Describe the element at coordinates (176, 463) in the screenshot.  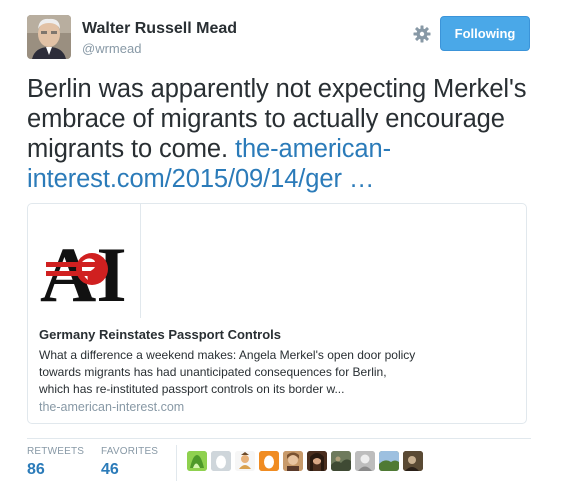
I see `stats-separator` at that location.